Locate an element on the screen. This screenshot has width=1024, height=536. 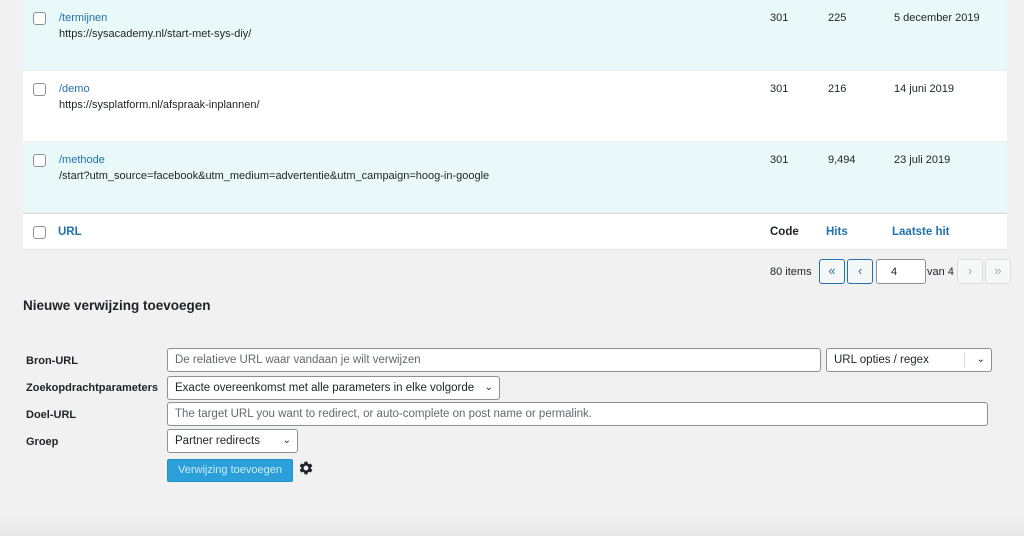
sort-last-hit-link: Laatste hit is located at coordinates (921, 232).